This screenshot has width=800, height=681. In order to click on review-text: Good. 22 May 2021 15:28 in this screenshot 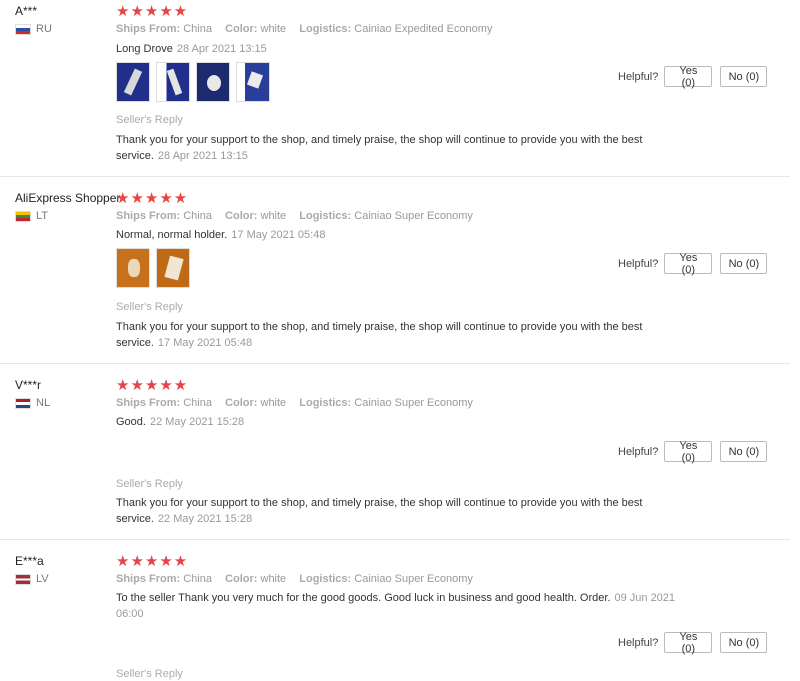, I will do `click(180, 422)`.